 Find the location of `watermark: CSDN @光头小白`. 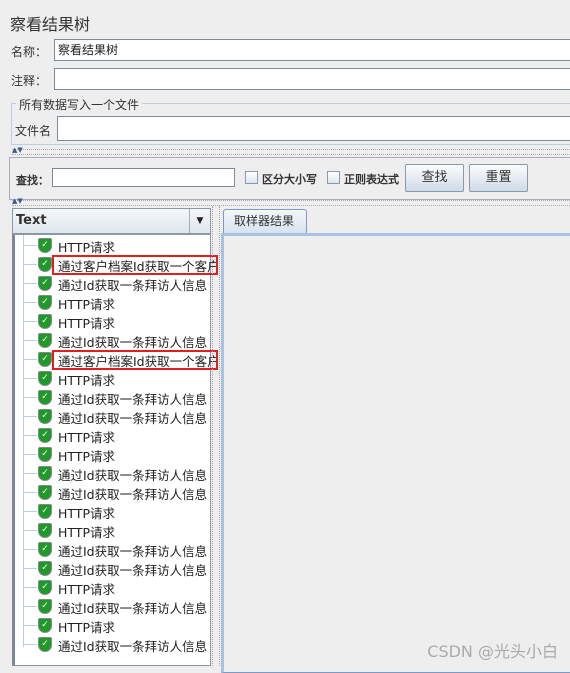

watermark: CSDN @光头小白 is located at coordinates (492, 651).